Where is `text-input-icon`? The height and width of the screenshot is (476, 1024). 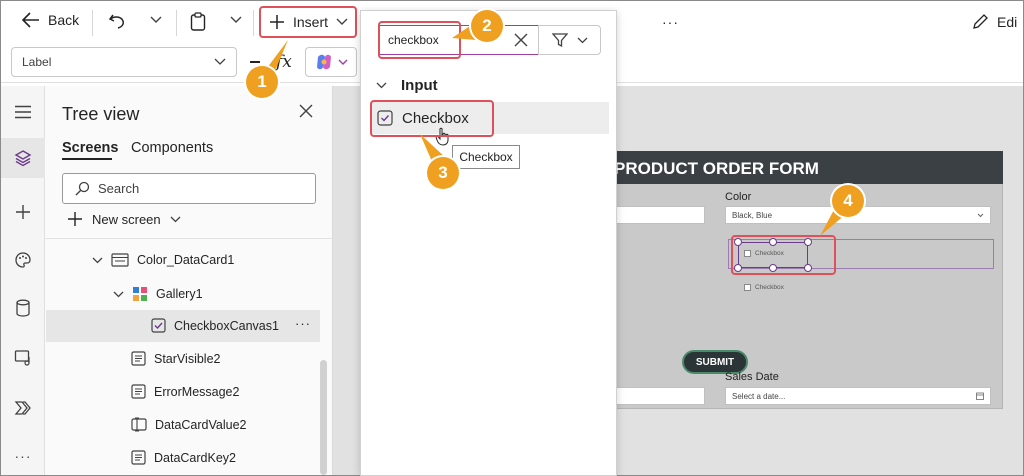
text-input-icon is located at coordinates (139, 424).